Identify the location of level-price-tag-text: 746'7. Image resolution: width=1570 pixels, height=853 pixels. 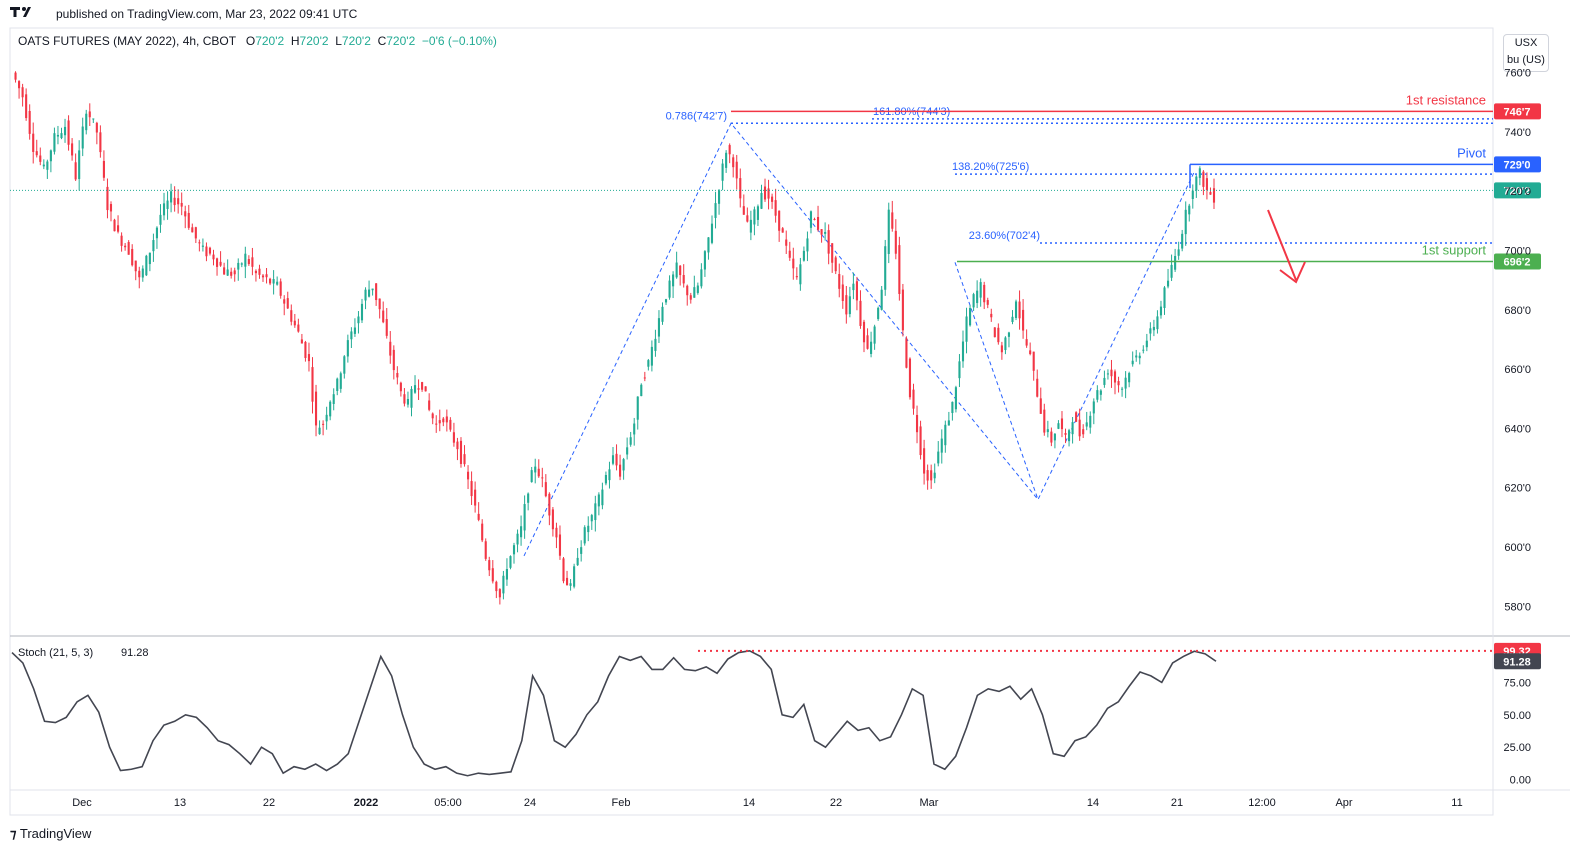
(1516, 112).